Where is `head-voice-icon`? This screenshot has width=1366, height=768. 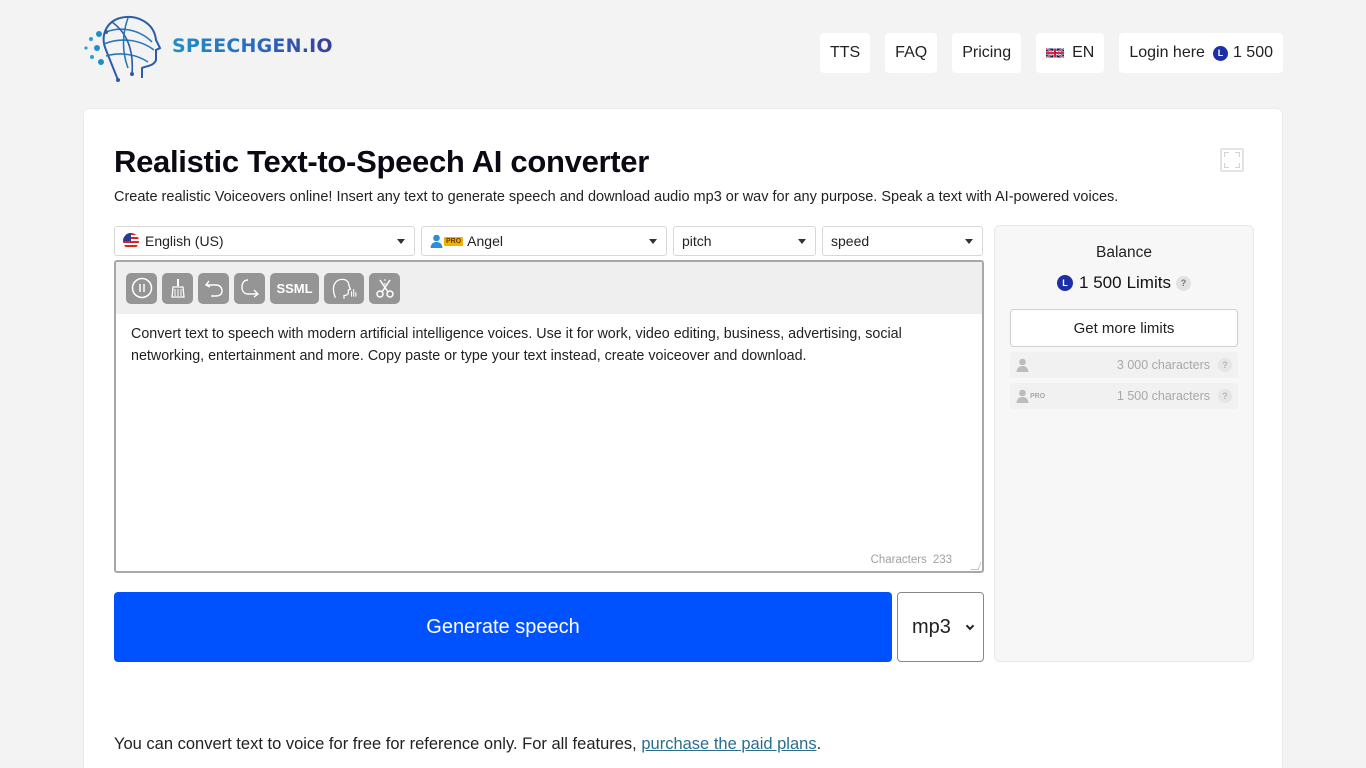 head-voice-icon is located at coordinates (344, 288).